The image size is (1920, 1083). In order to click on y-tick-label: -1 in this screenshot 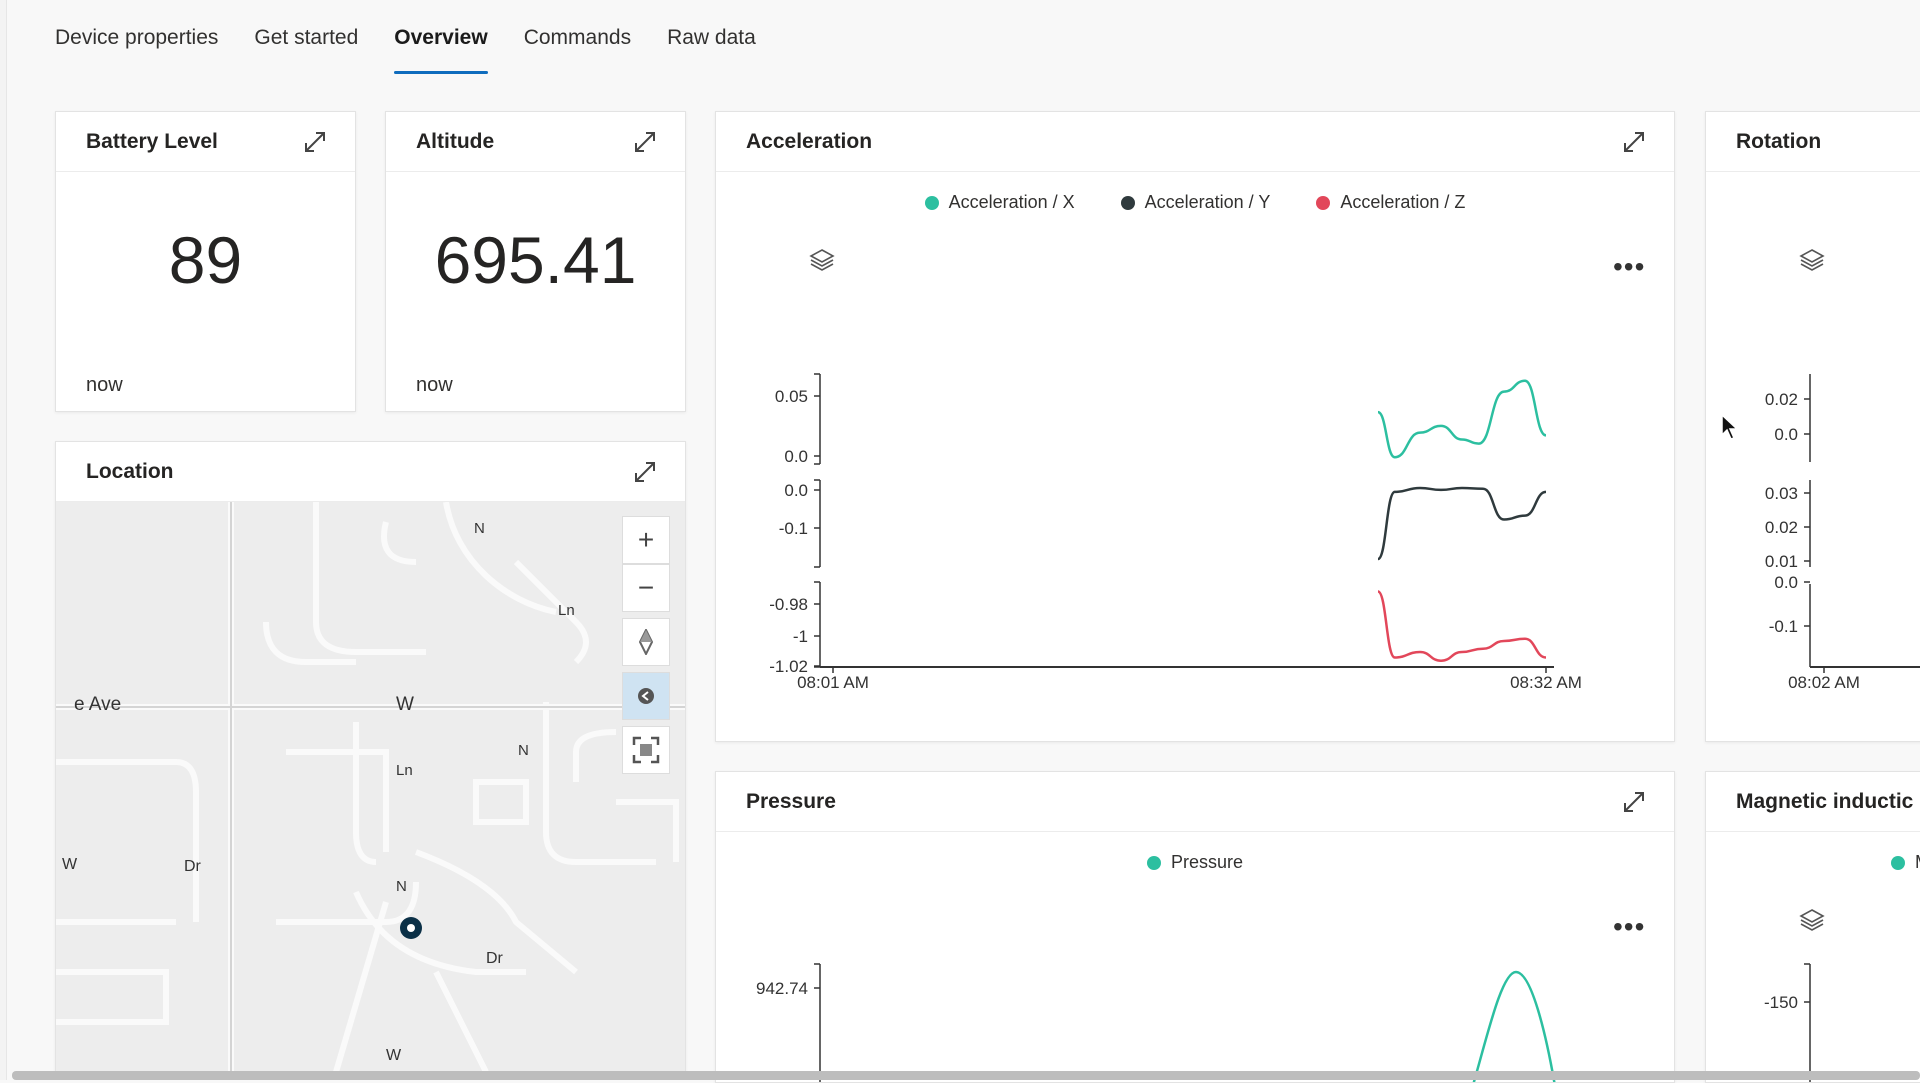, I will do `click(800, 636)`.